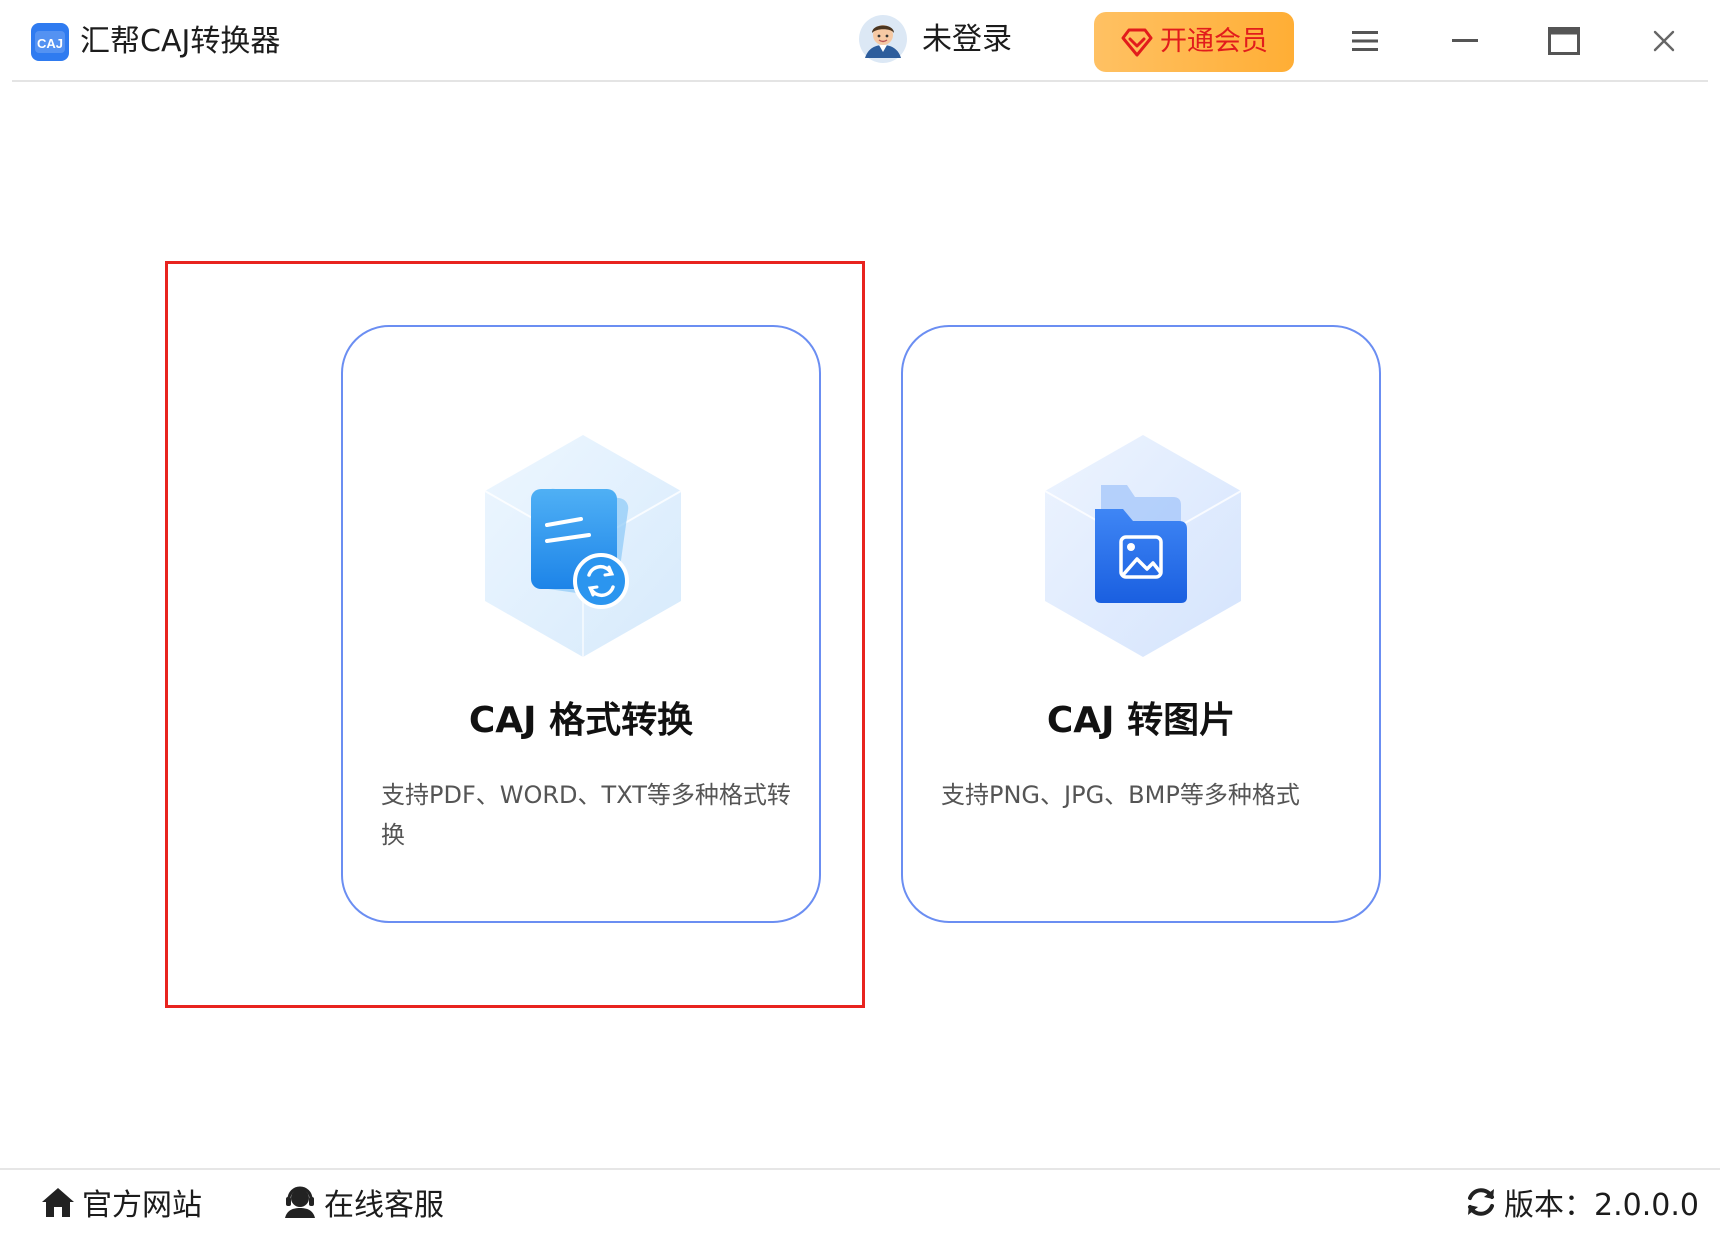 The height and width of the screenshot is (1234, 1720). I want to click on minimize-button, so click(1465, 41).